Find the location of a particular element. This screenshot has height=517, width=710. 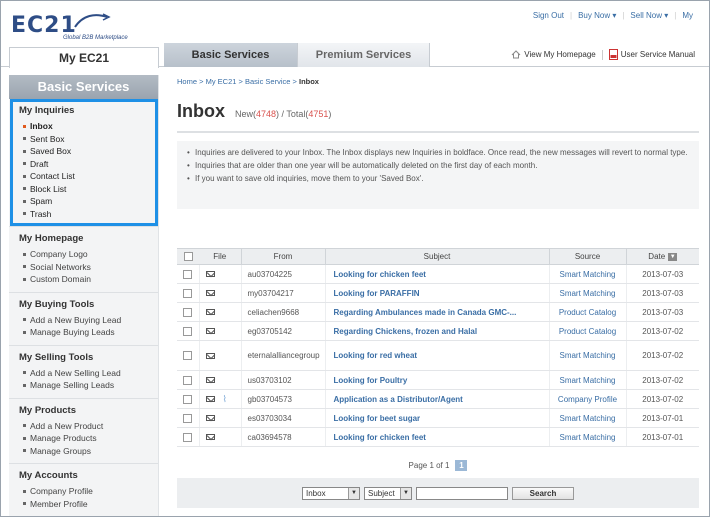

user-manual-link: User Service Manual is located at coordinates (652, 54).